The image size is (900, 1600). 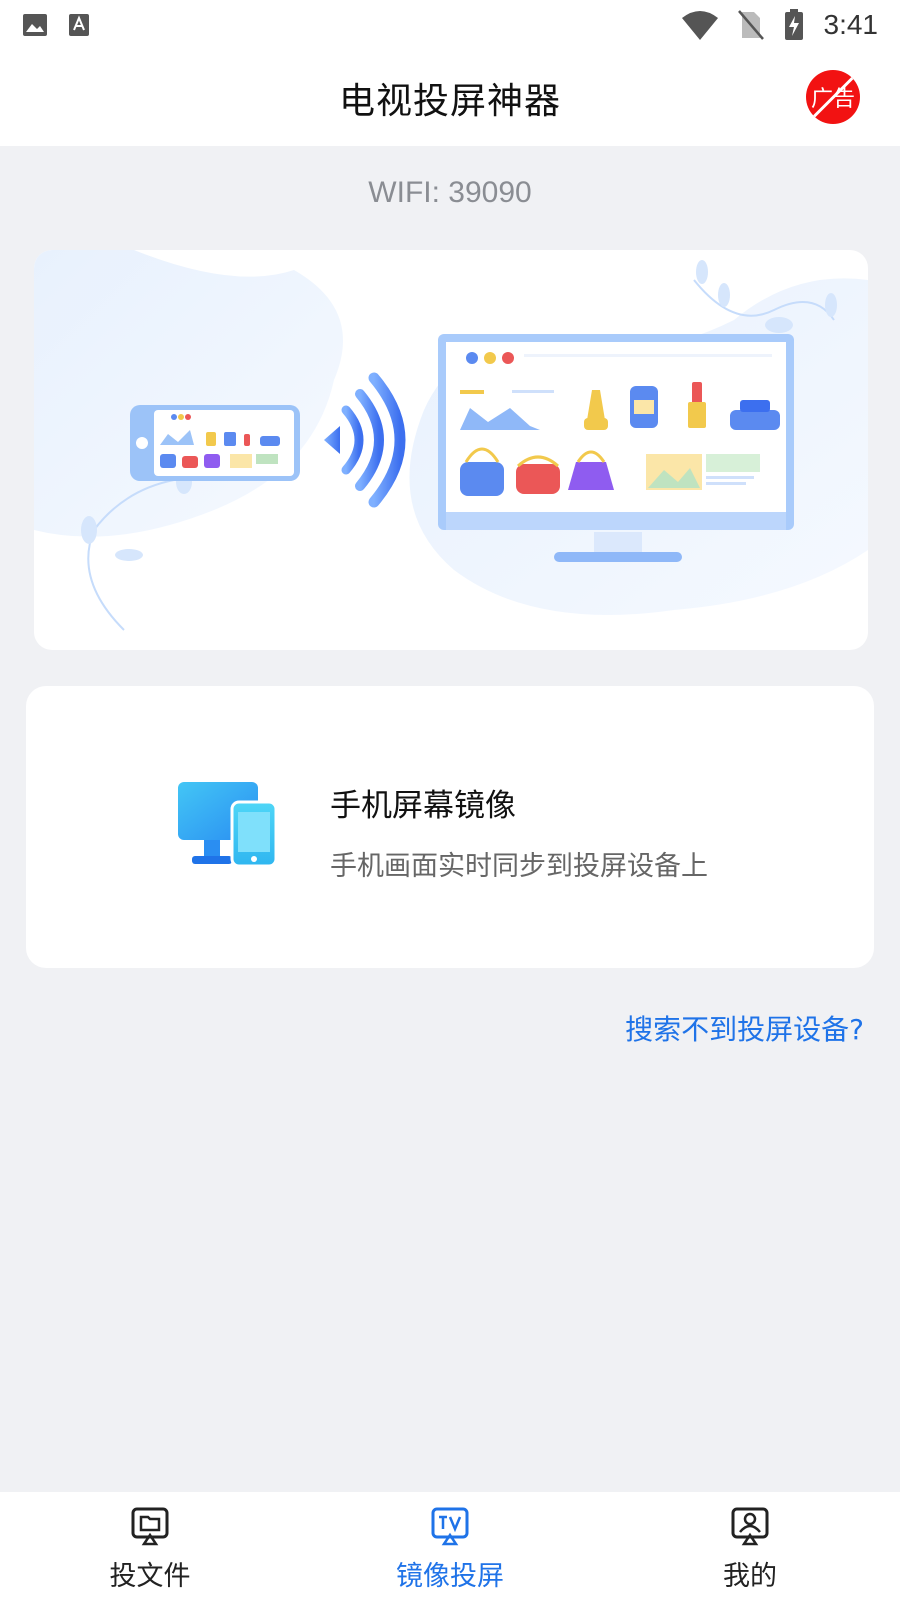 I want to click on text-a-icon, so click(x=79, y=25).